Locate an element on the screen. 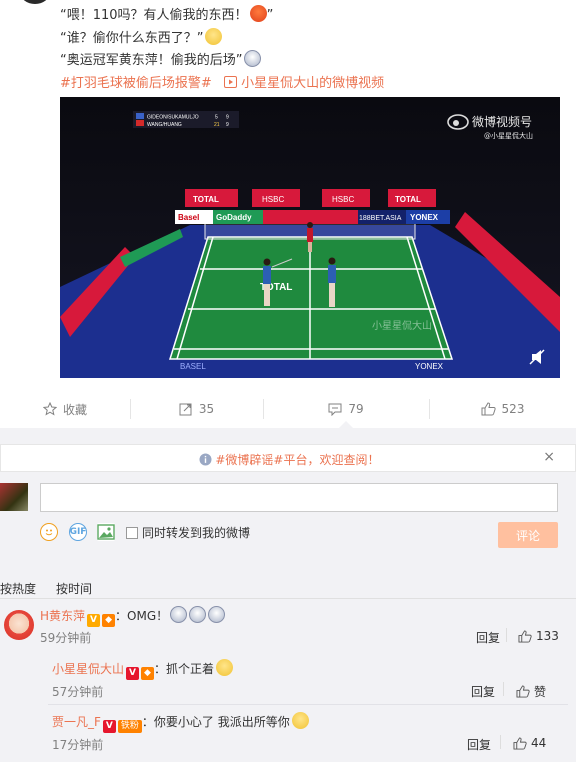 Image resolution: width=576 pixels, height=762 pixels. comment-text: H黄东萍 V ◆ ：OMG！ is located at coordinates (133, 616).